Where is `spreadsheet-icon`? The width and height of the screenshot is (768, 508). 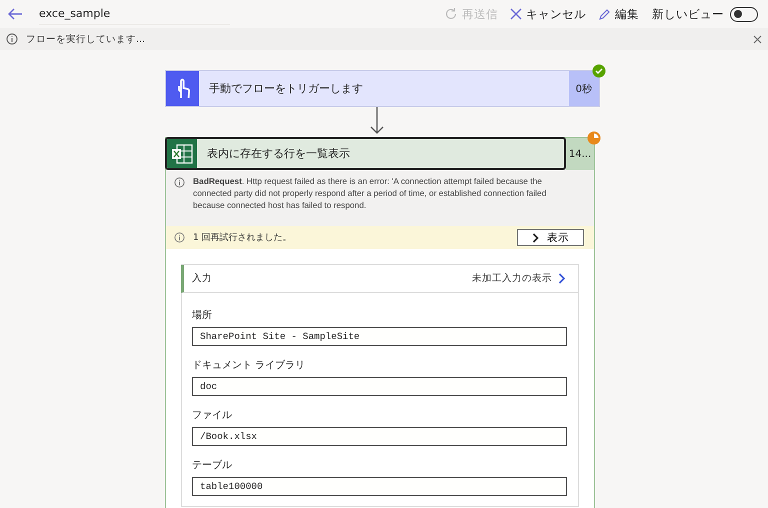
spreadsheet-icon is located at coordinates (182, 154).